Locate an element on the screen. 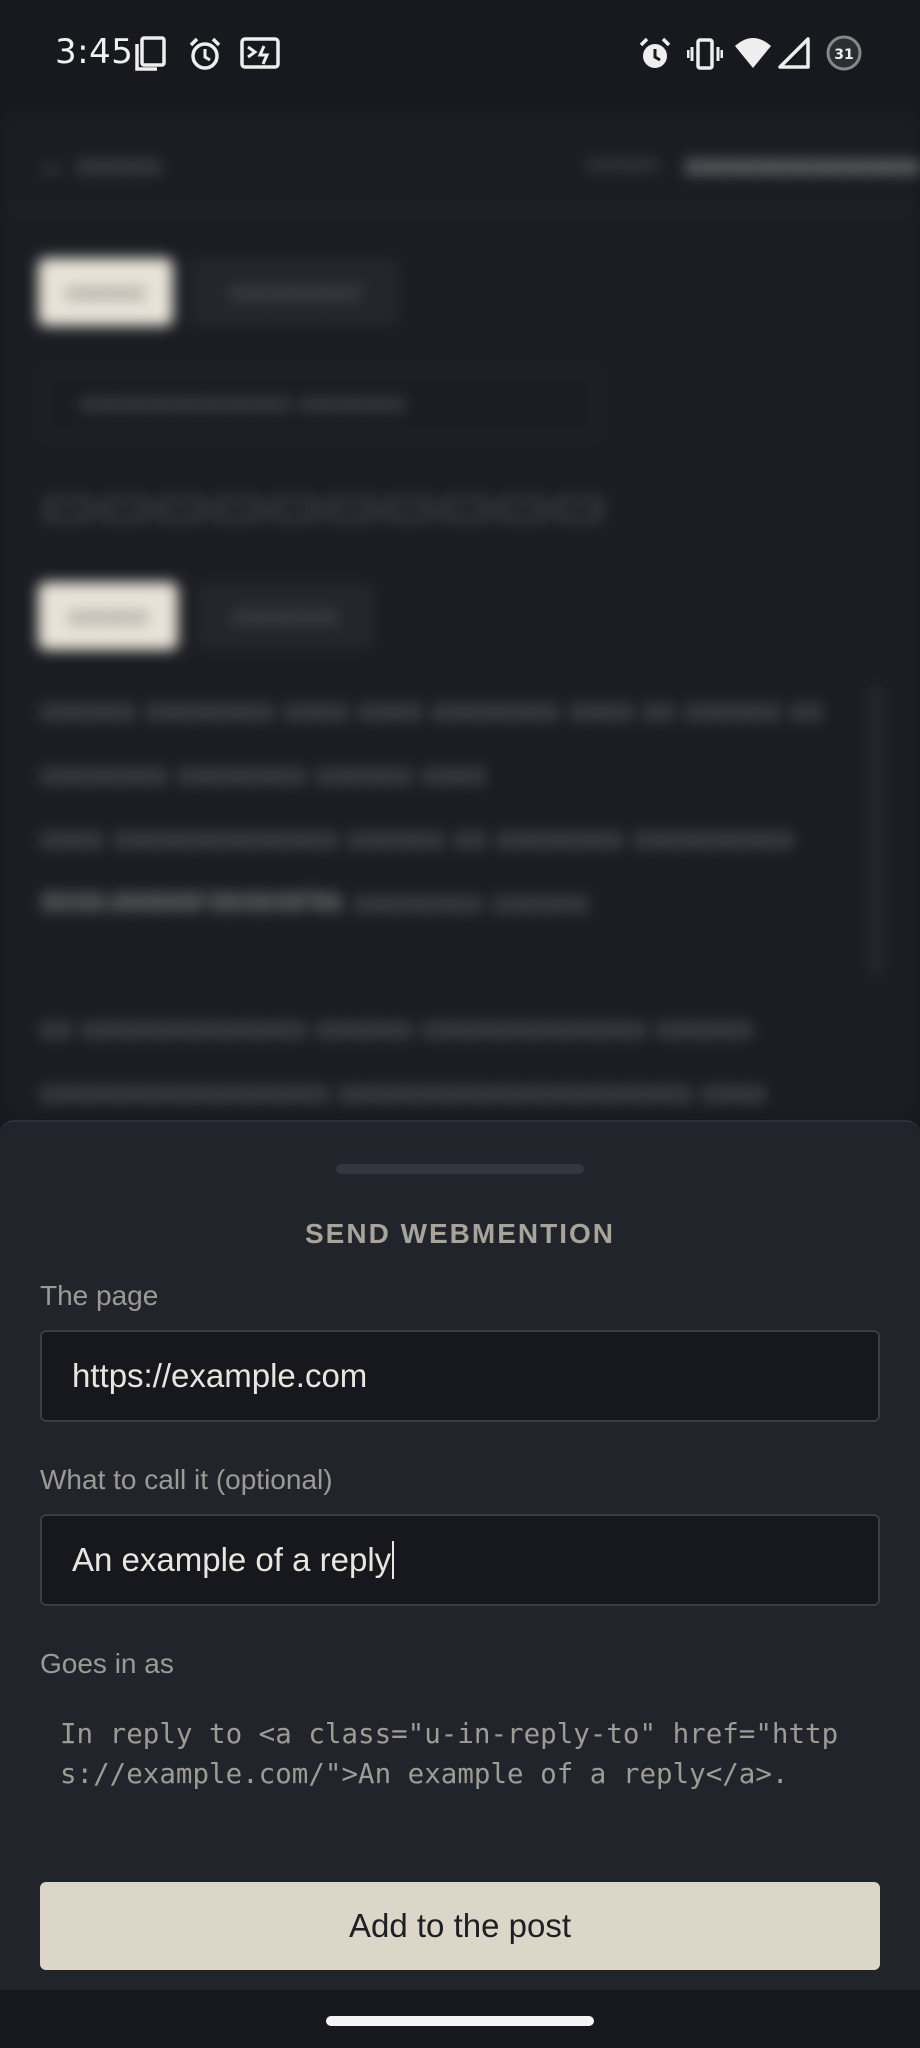  sheet-drag-handle is located at coordinates (460, 1169).